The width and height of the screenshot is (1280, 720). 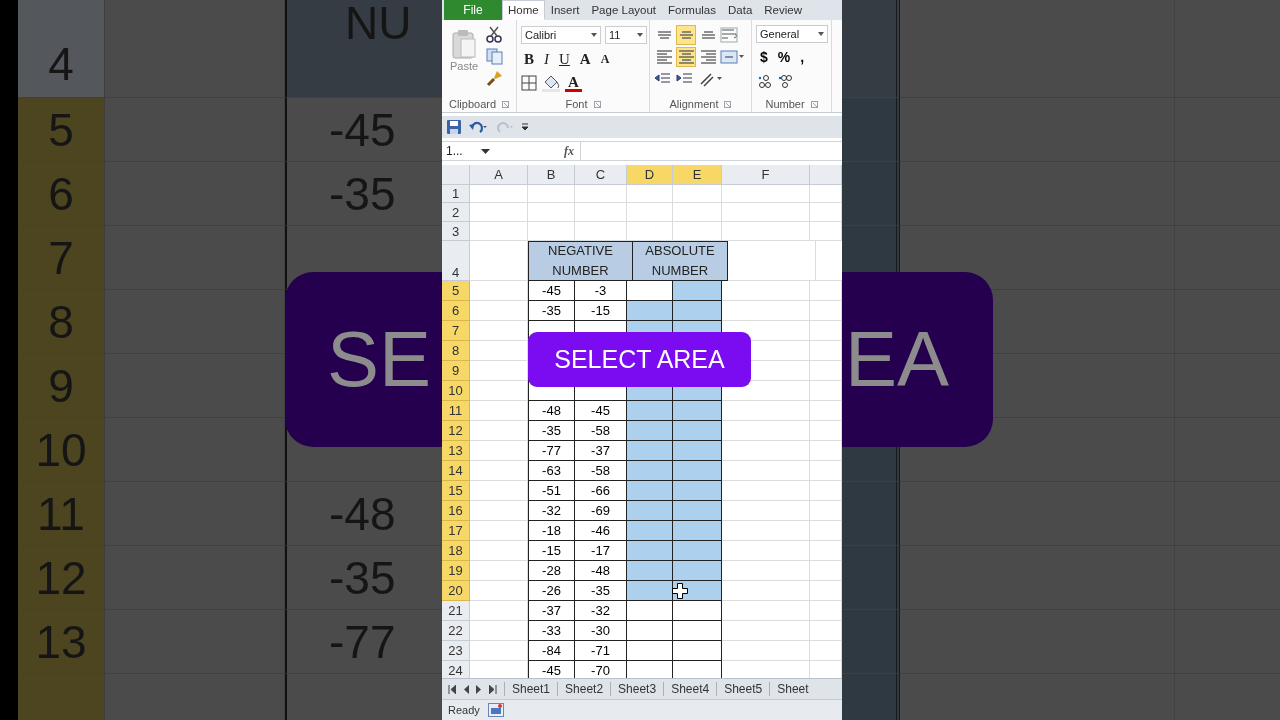 What do you see at coordinates (766, 175) in the screenshot?
I see `column-header: F` at bounding box center [766, 175].